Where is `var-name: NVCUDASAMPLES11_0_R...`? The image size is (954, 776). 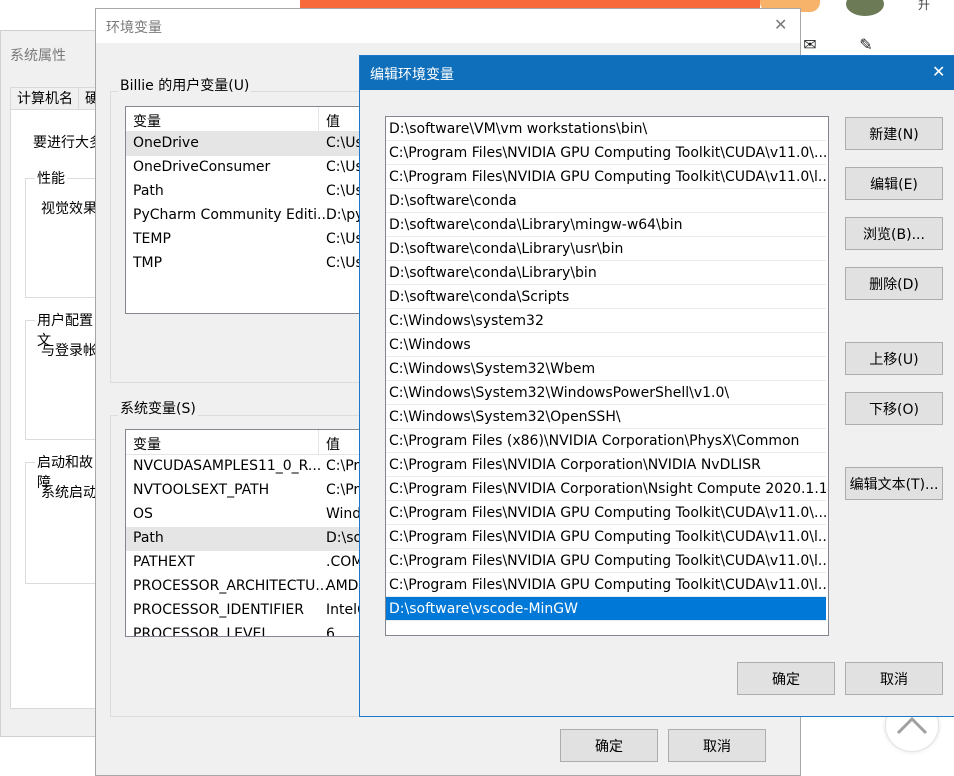 var-name: NVCUDASAMPLES11_0_R... is located at coordinates (227, 466).